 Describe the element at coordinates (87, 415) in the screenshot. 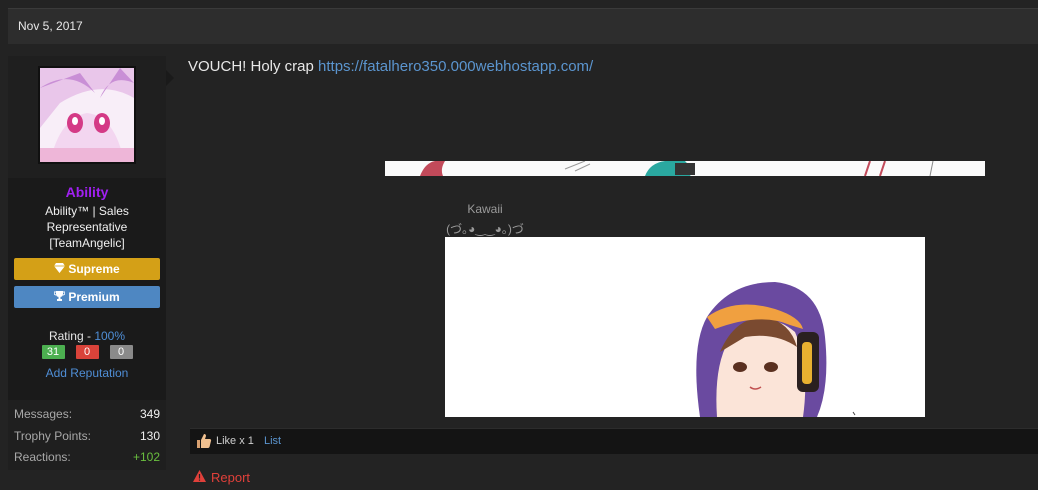

I see `stat-messages: Messages: 349` at that location.